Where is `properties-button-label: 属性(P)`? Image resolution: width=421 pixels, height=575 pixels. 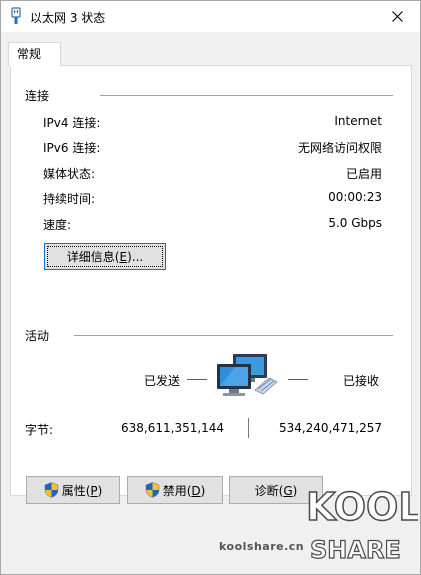 properties-button-label: 属性(P) is located at coordinates (82, 490).